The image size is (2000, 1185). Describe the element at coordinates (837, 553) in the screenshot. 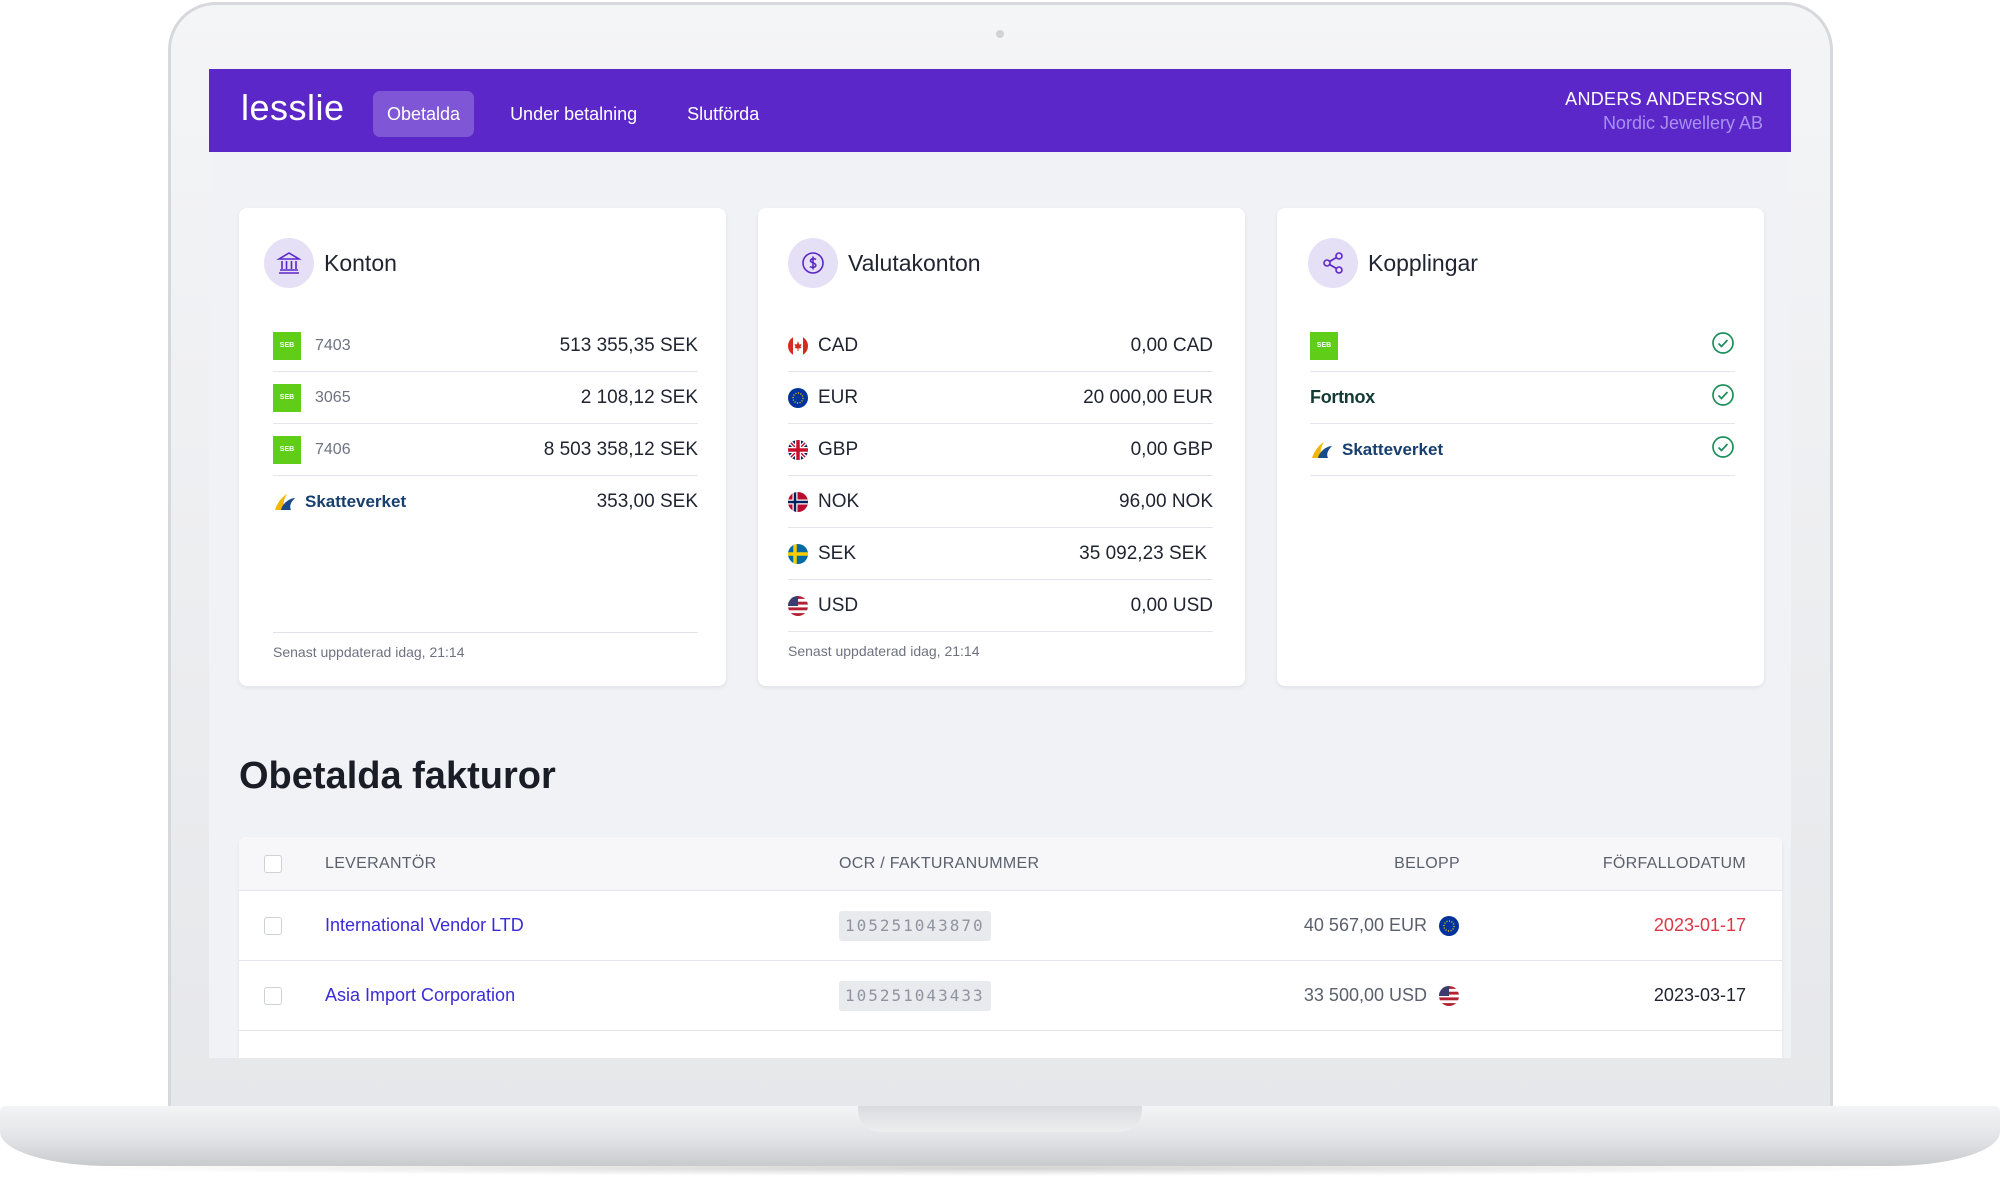

I see `currency-code: SEK` at that location.